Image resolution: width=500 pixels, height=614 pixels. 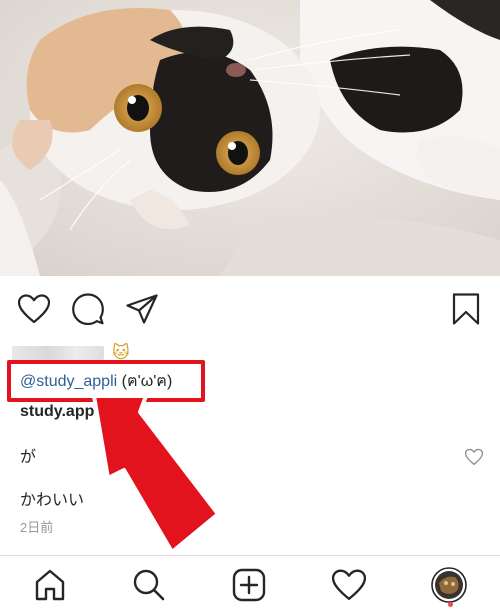 I want to click on activity-heart-icon, so click(x=349, y=584).